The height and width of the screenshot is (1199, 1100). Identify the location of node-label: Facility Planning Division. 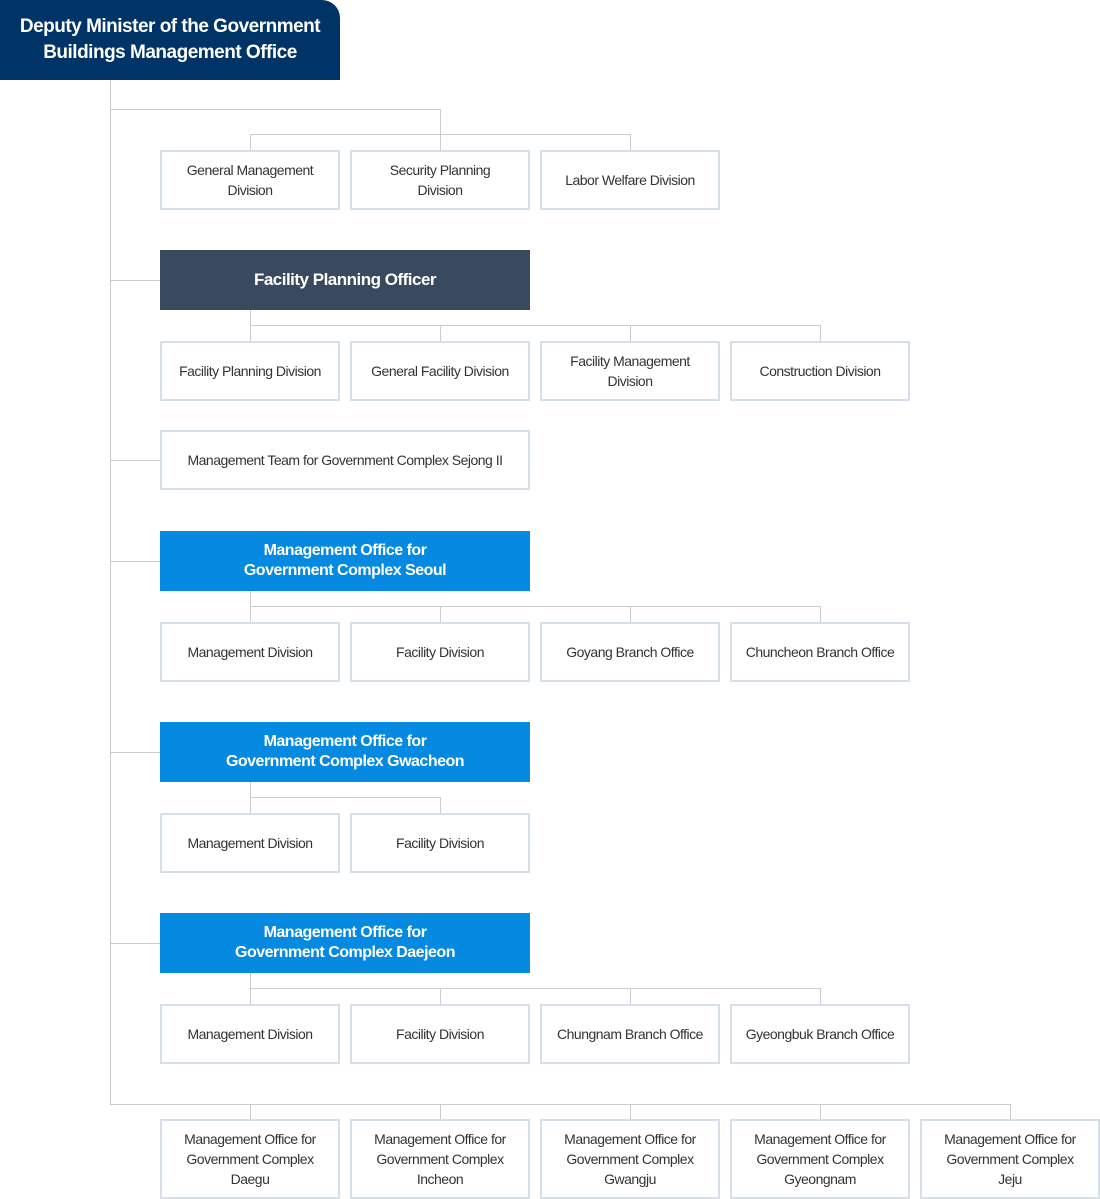
(250, 371).